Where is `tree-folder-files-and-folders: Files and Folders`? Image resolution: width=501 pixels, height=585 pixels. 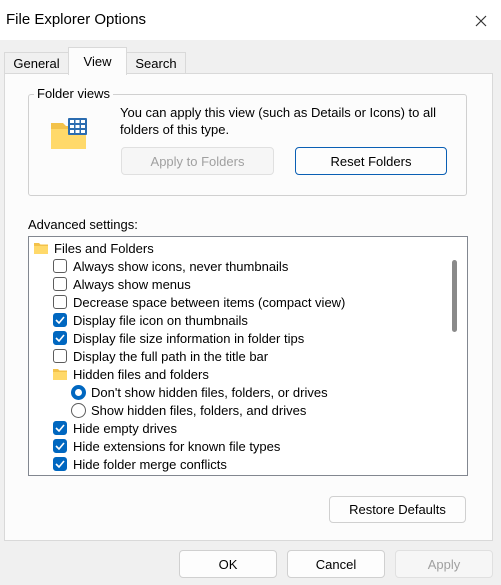
tree-folder-files-and-folders: Files and Folders is located at coordinates (94, 248).